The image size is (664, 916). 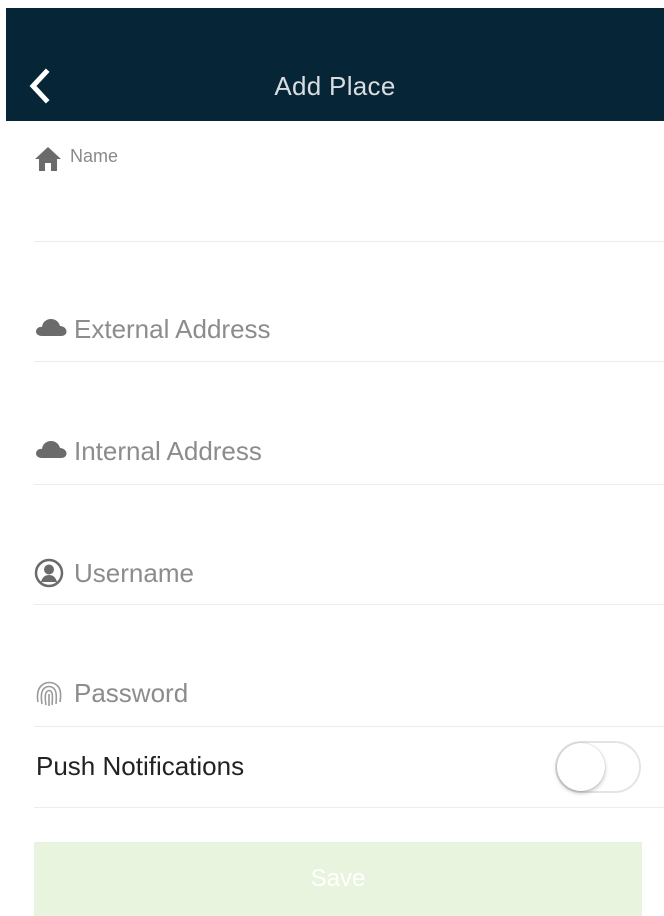 What do you see at coordinates (354, 329) in the screenshot?
I see `external-address-input` at bounding box center [354, 329].